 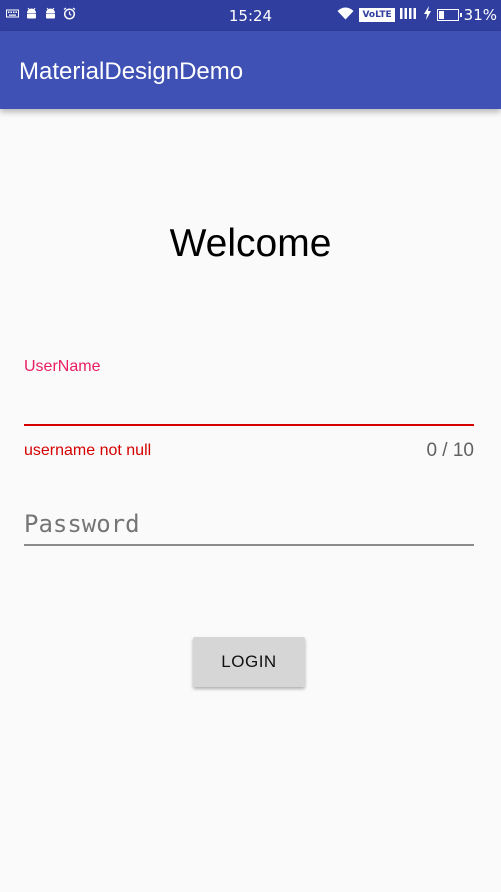 I want to click on password-underline, so click(x=249, y=545).